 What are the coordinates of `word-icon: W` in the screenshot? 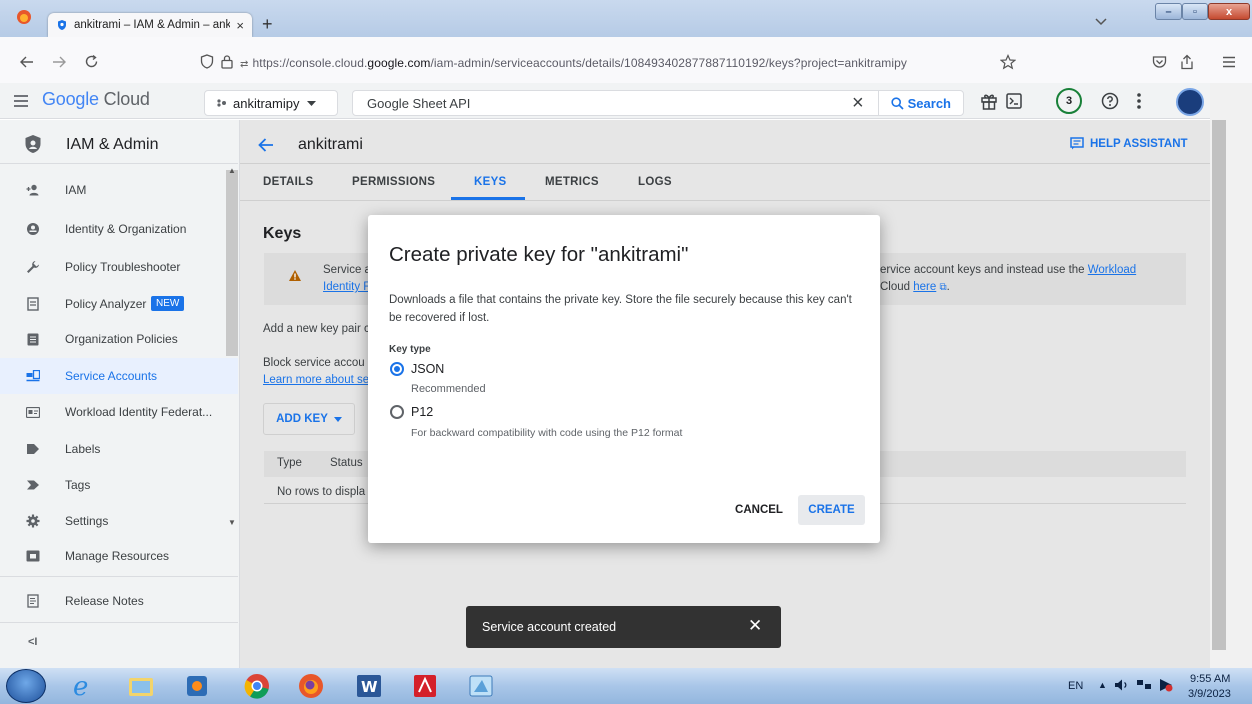 It's located at (369, 686).